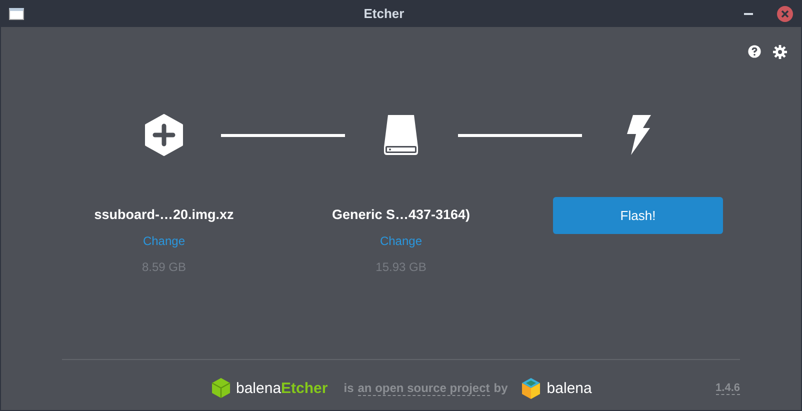 The width and height of the screenshot is (802, 411). What do you see at coordinates (728, 388) in the screenshot?
I see `version-link: 1.4.6` at bounding box center [728, 388].